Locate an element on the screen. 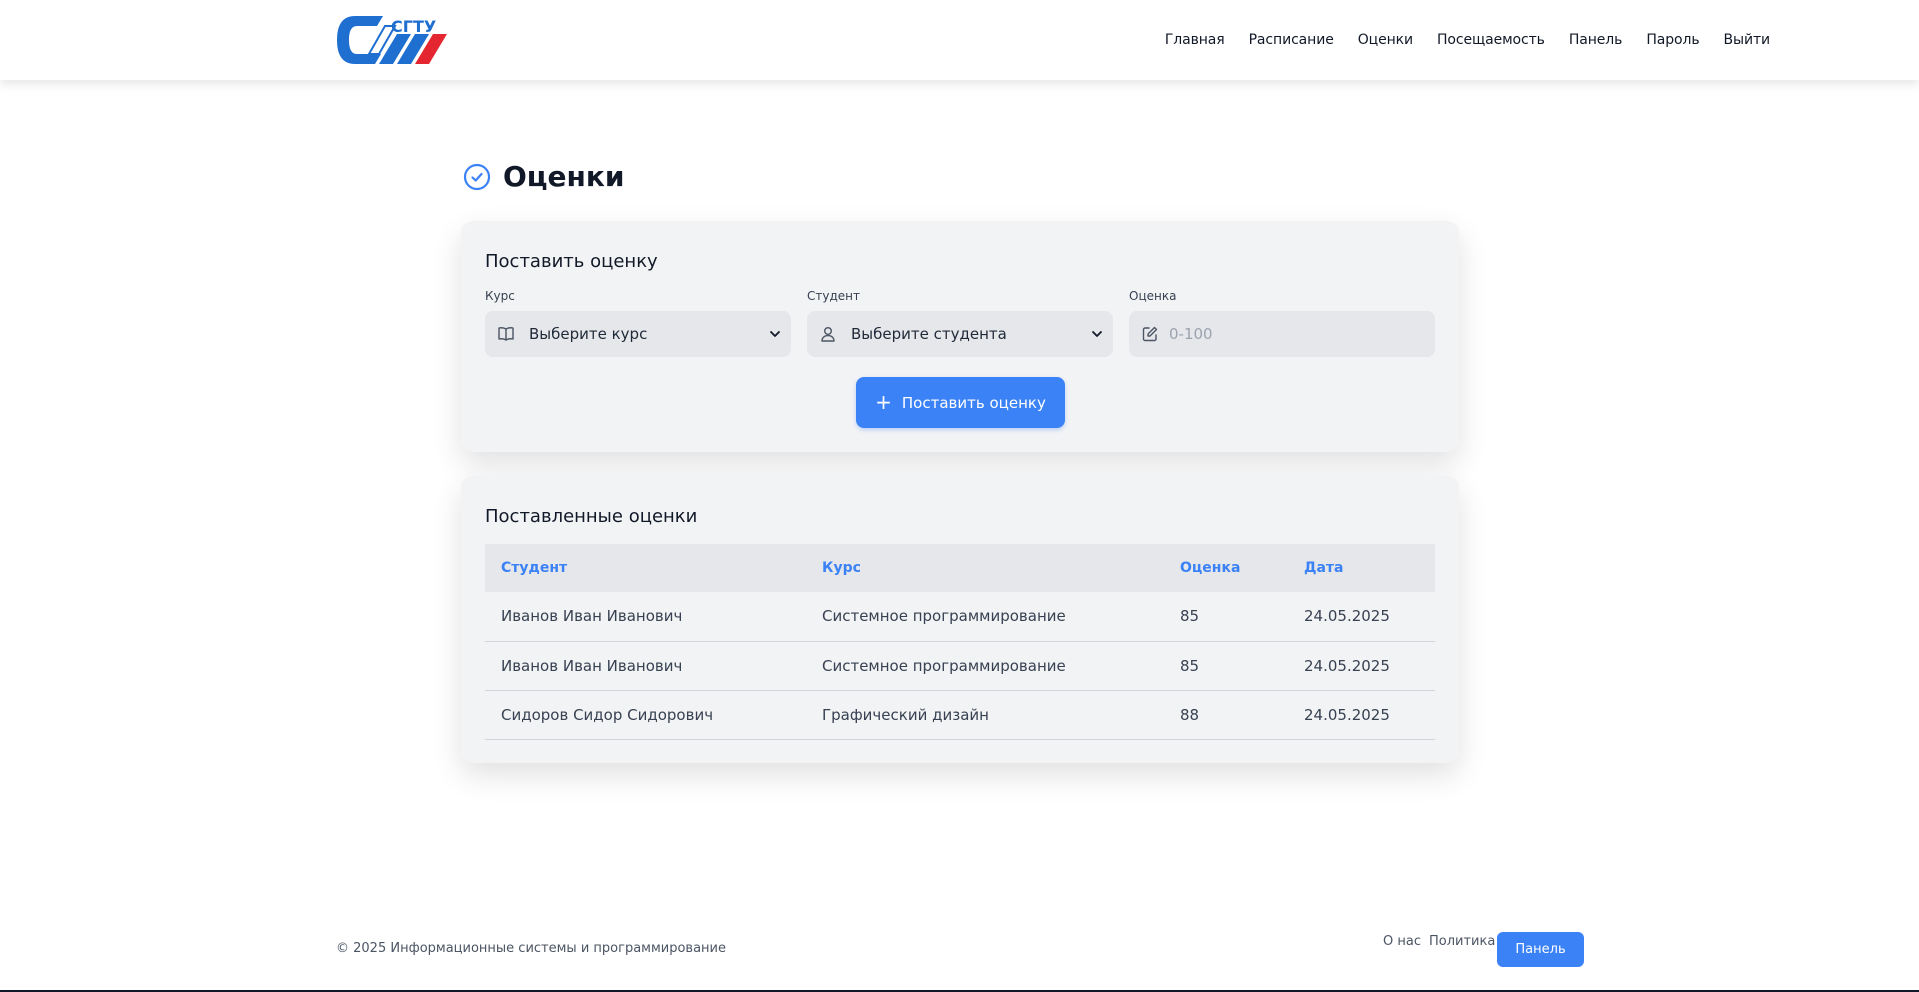 This screenshot has width=1919, height=992. university-logo: СГТУ is located at coordinates (407, 40).